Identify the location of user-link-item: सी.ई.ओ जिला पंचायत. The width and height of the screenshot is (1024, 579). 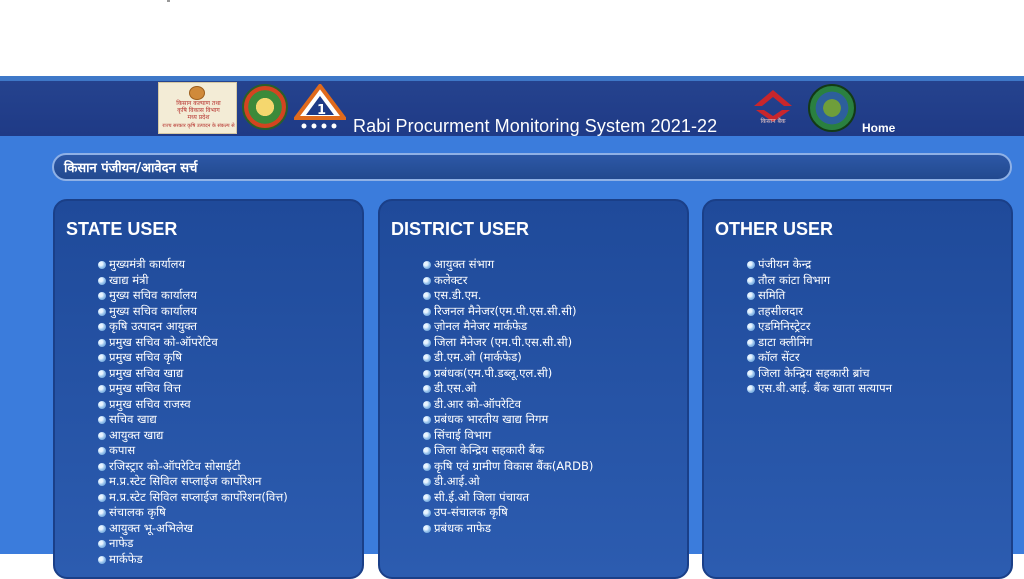
(508, 498).